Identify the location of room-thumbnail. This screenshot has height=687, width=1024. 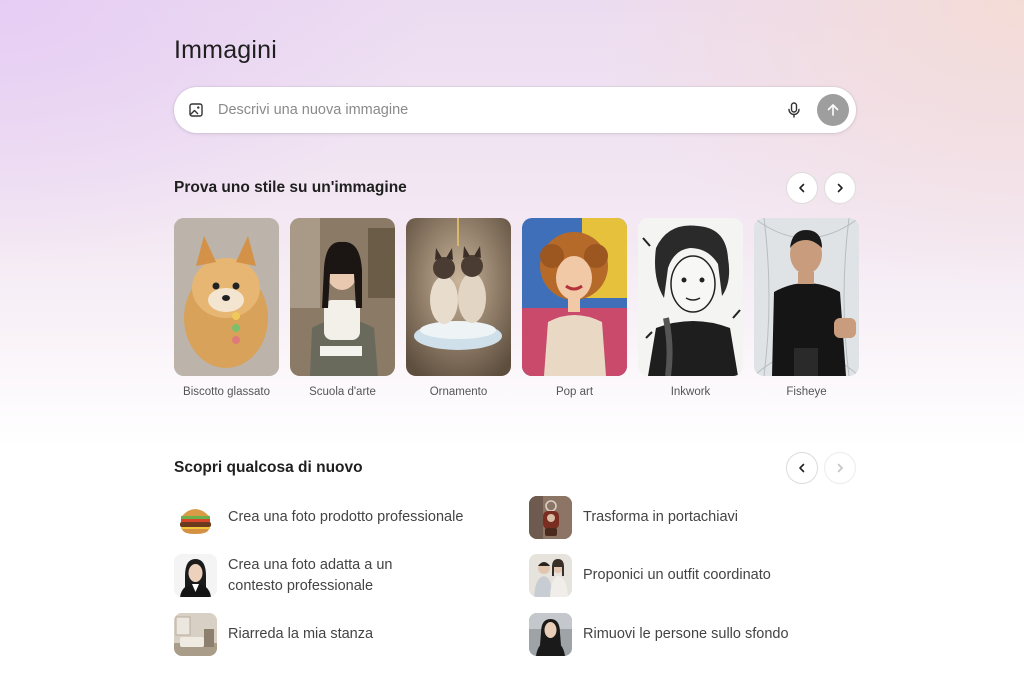
(195, 634).